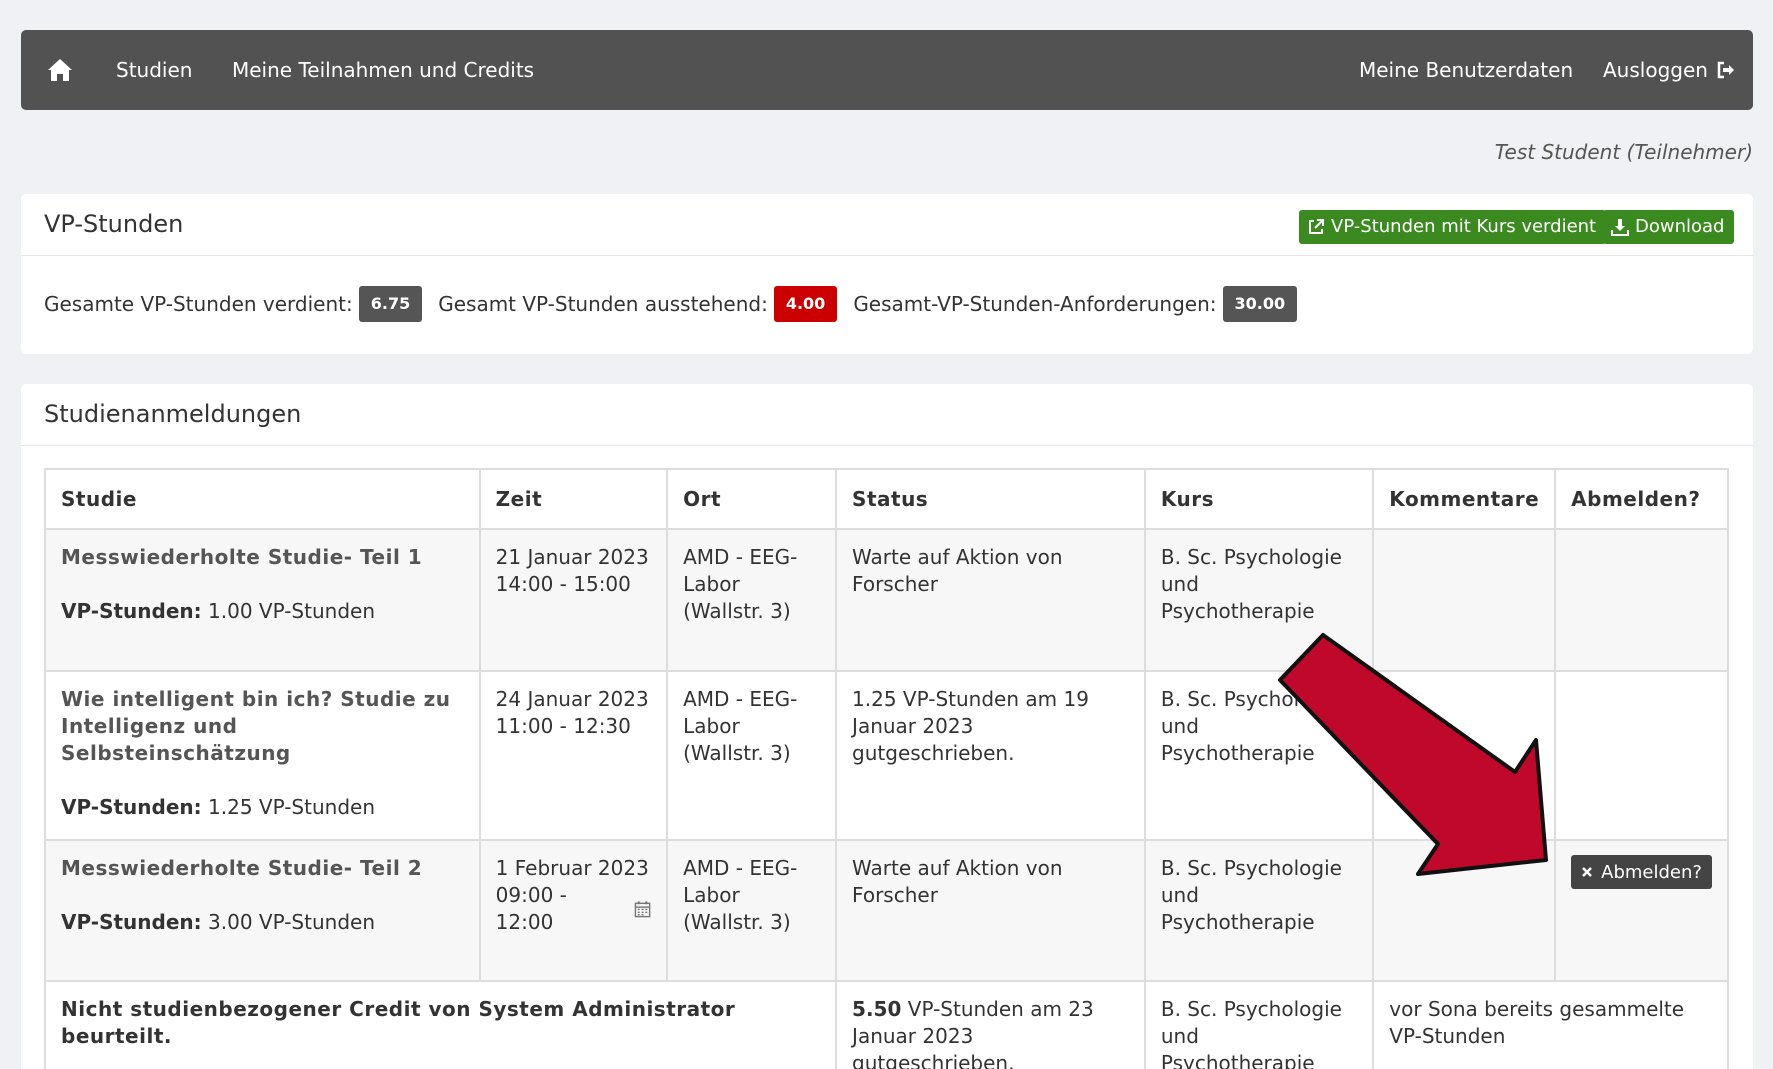 The image size is (1773, 1069). I want to click on required-label: Gesamt-VP-Stunden-Anforderungen:, so click(1035, 304).